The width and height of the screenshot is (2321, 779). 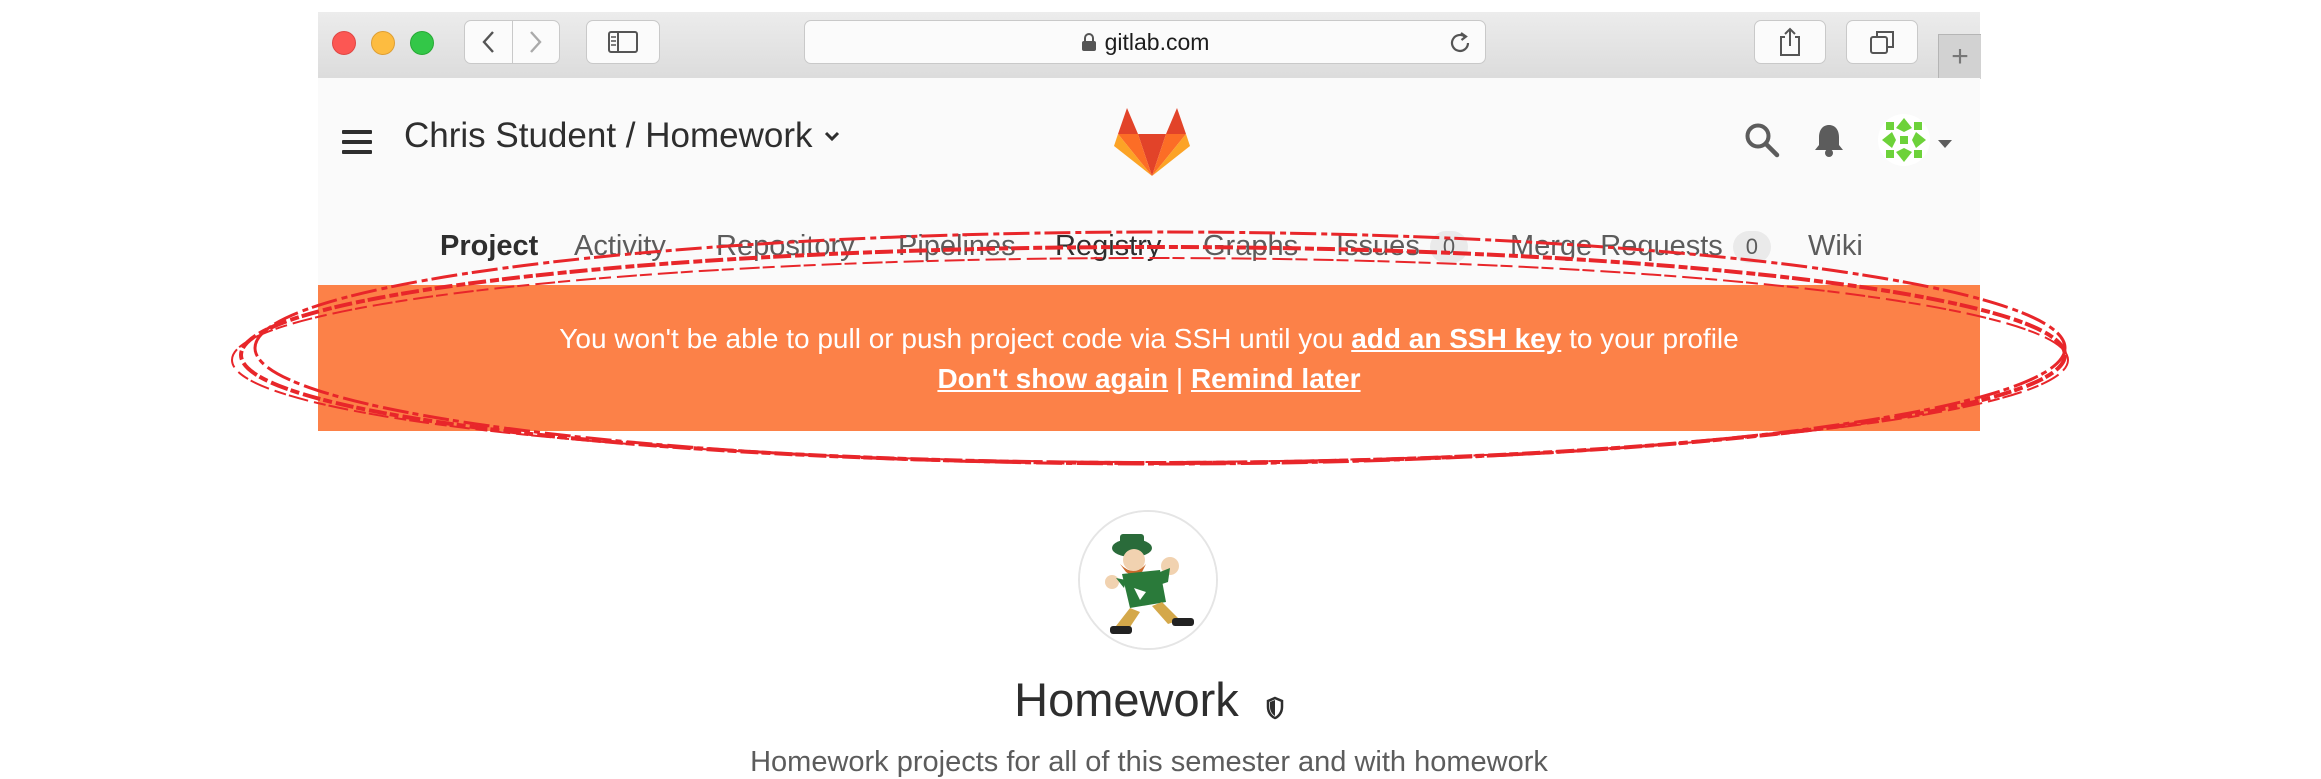 What do you see at coordinates (1456, 338) in the screenshot?
I see `add-ssh-key-link: add an SSH key` at bounding box center [1456, 338].